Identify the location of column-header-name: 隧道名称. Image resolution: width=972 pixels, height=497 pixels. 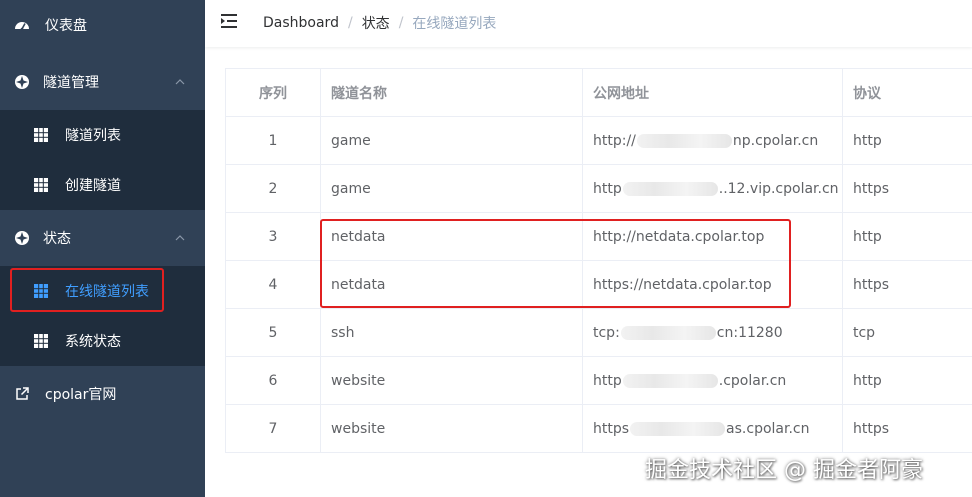
(451, 92).